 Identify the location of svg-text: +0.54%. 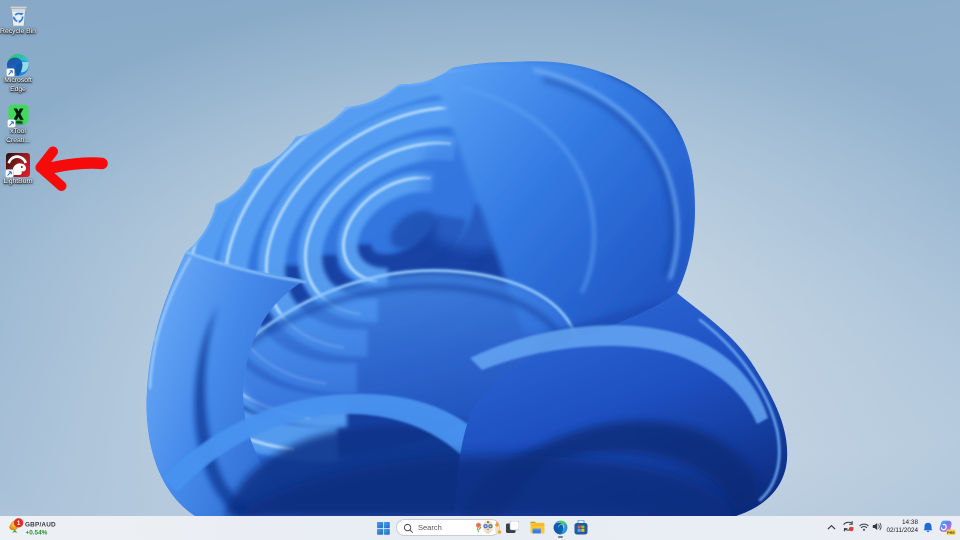
(37, 532).